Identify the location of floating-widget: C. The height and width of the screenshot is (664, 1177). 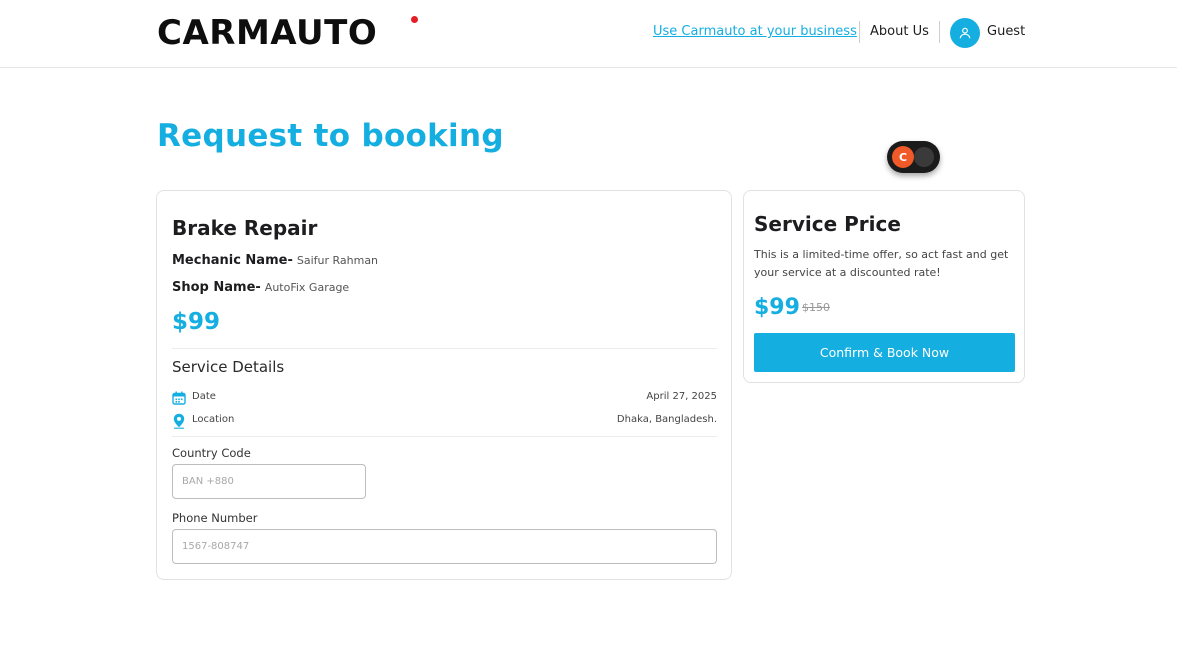
(913, 157).